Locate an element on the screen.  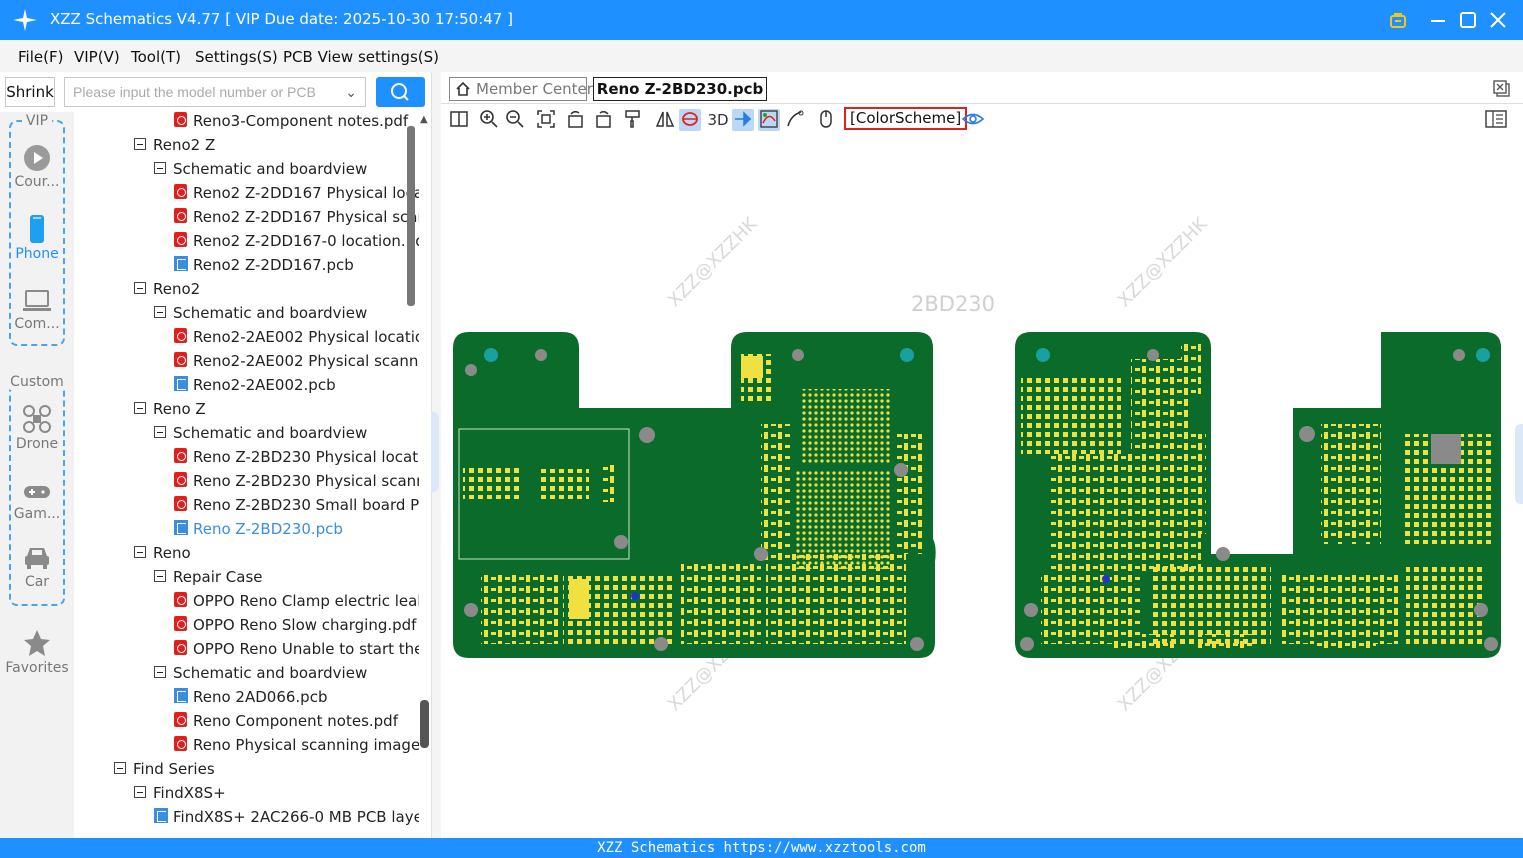
sidebar-item-drone: Drone is located at coordinates (37, 428).